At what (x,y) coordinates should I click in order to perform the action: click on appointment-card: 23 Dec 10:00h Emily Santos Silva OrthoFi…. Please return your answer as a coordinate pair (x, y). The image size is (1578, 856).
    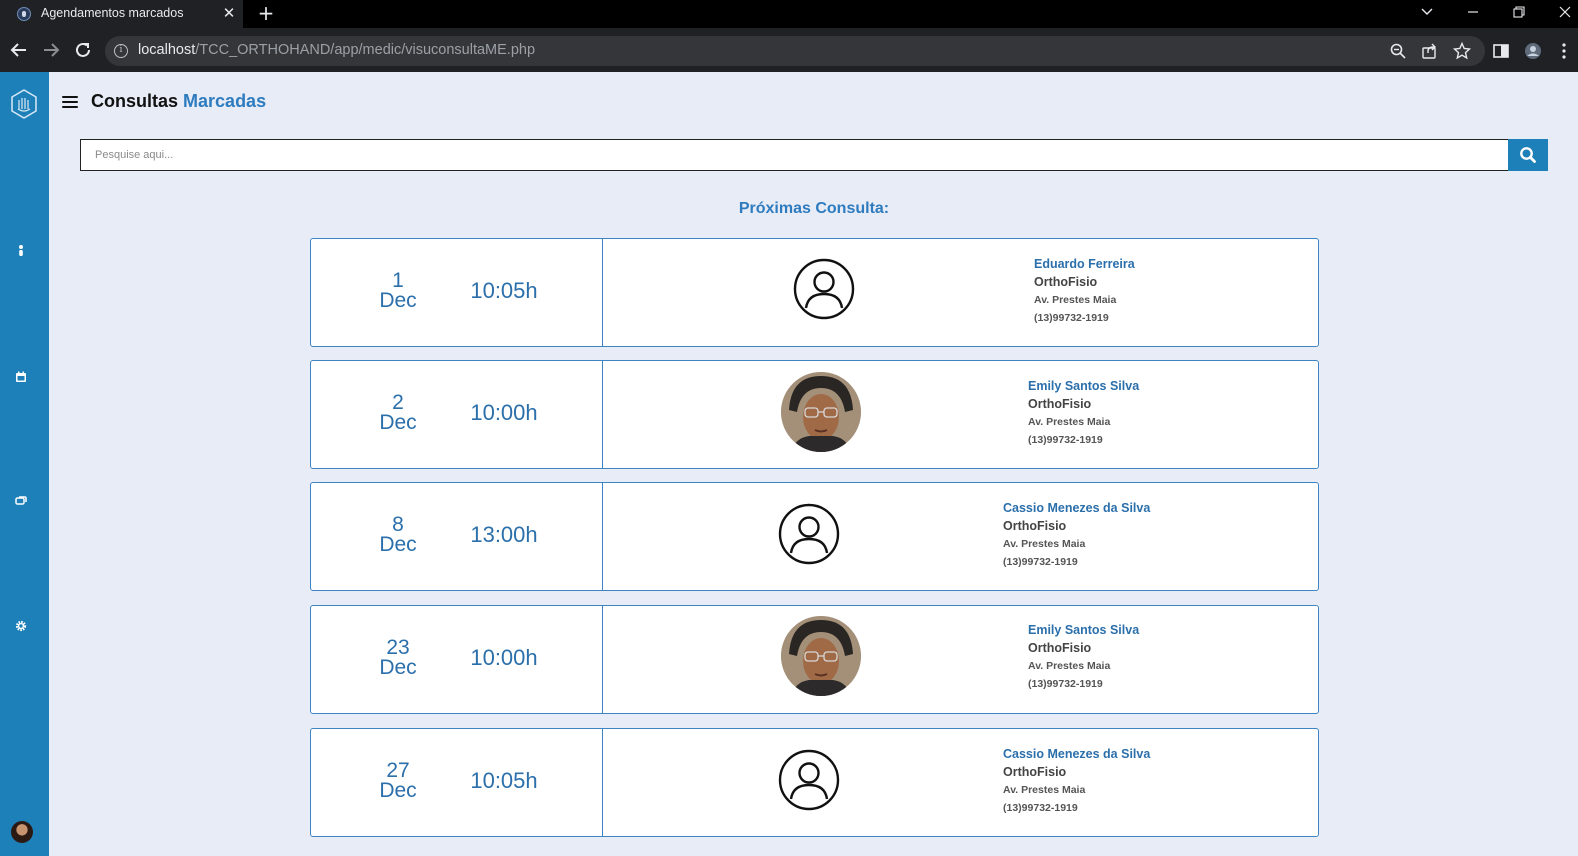
    Looking at the image, I should click on (814, 659).